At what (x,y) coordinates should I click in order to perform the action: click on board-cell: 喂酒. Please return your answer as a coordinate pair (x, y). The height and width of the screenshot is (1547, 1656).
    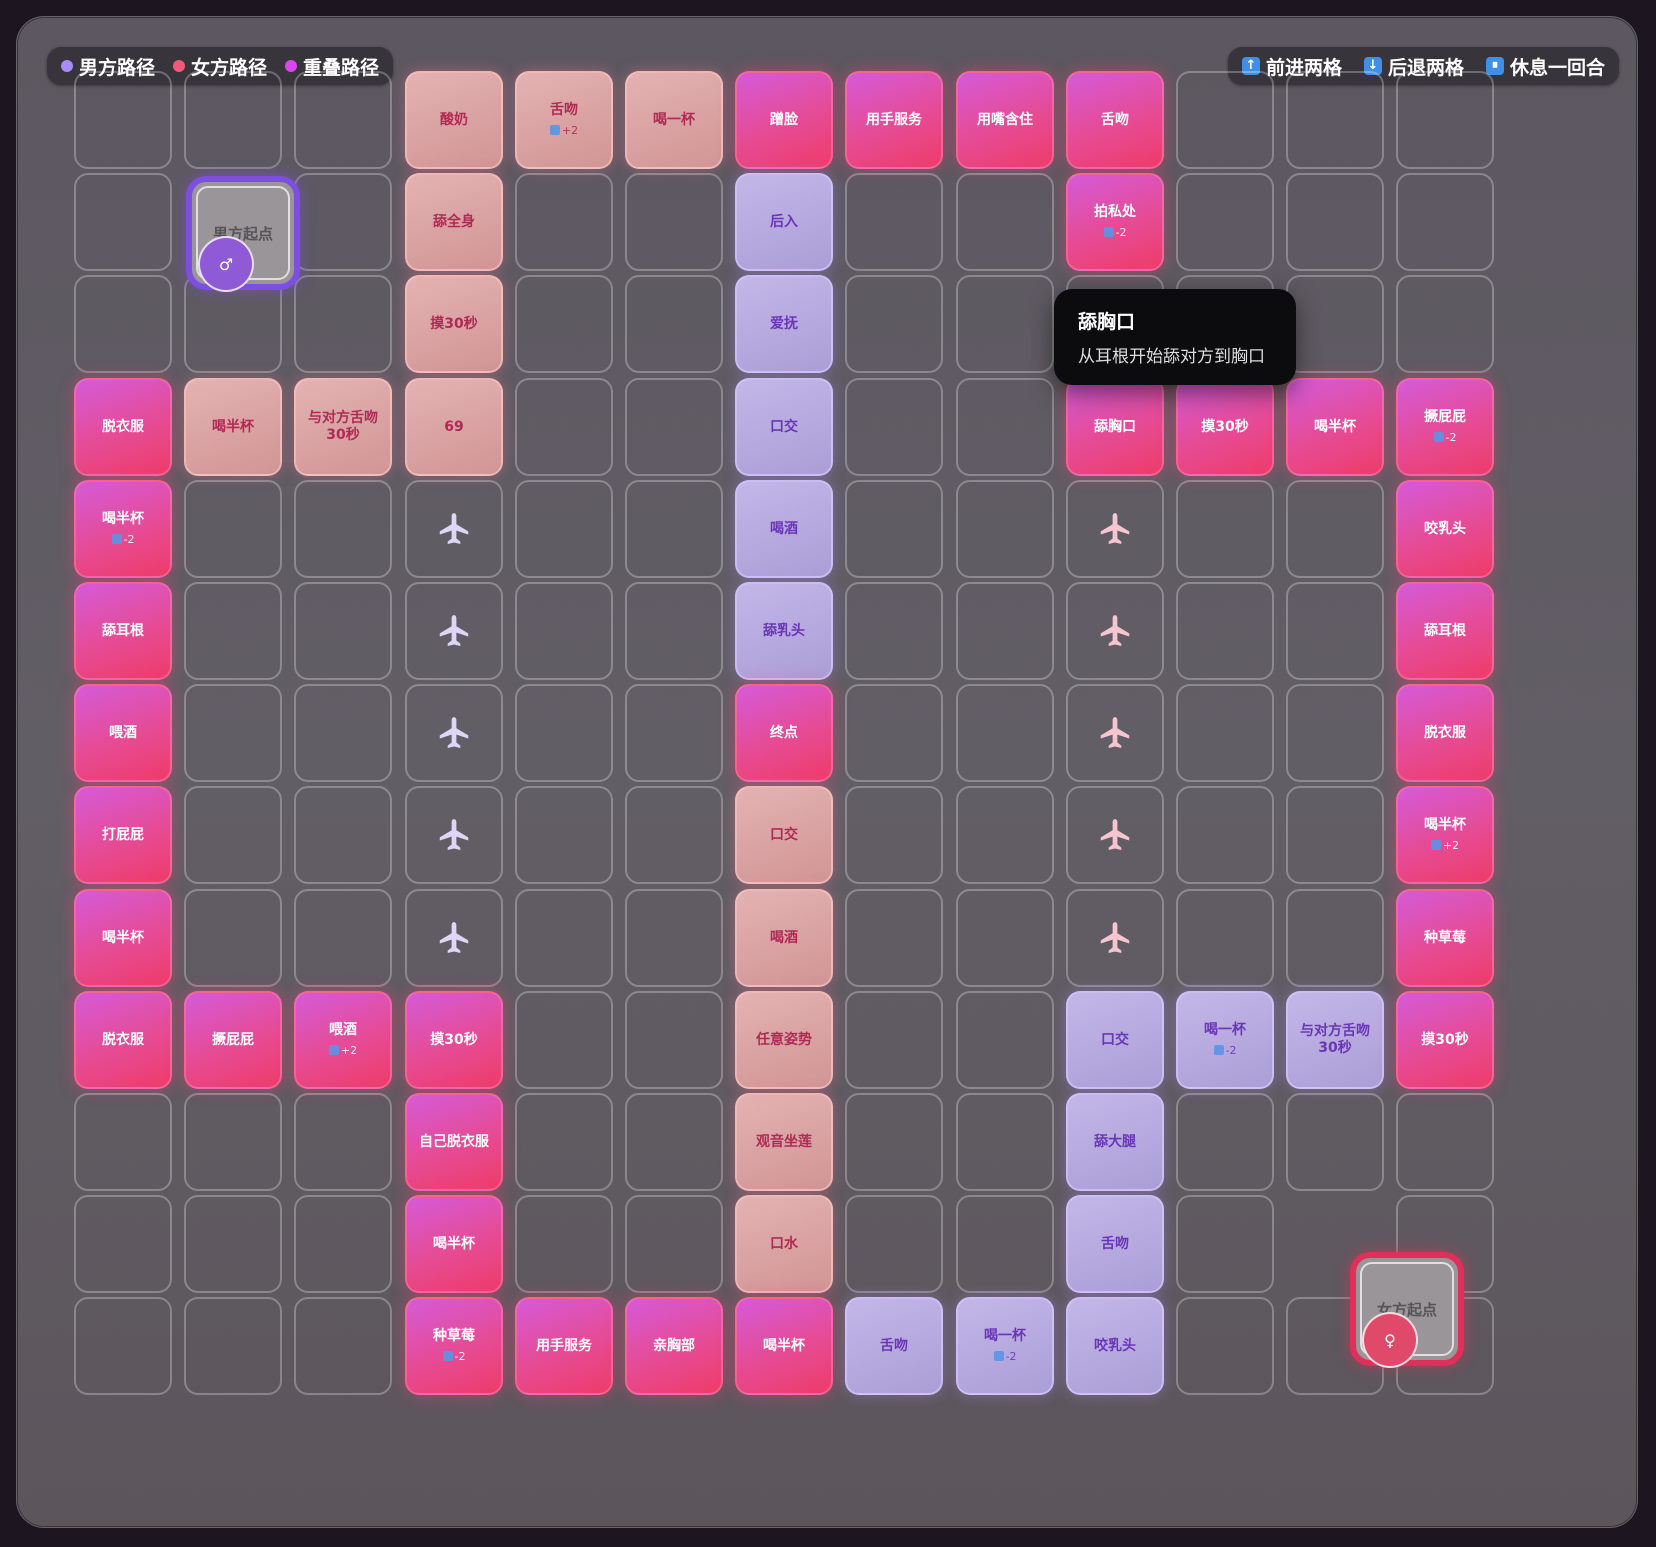
    Looking at the image, I should click on (123, 733).